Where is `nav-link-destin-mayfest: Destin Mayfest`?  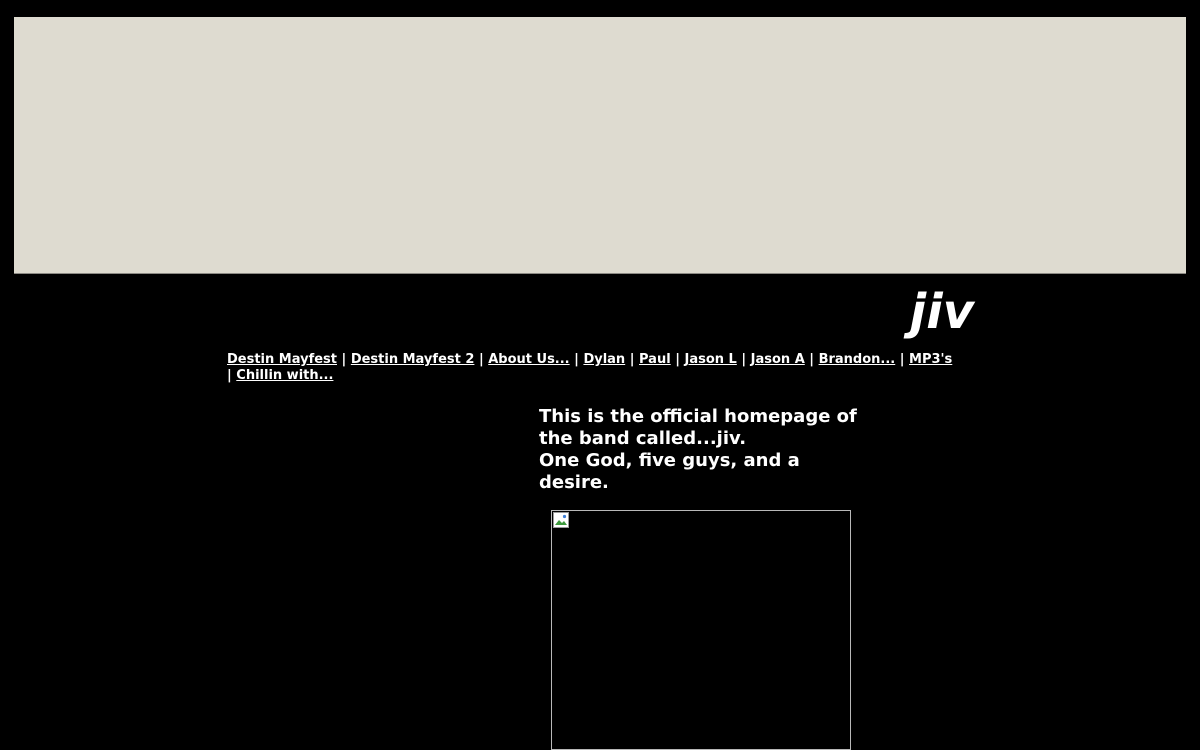
nav-link-destin-mayfest: Destin Mayfest is located at coordinates (282, 359).